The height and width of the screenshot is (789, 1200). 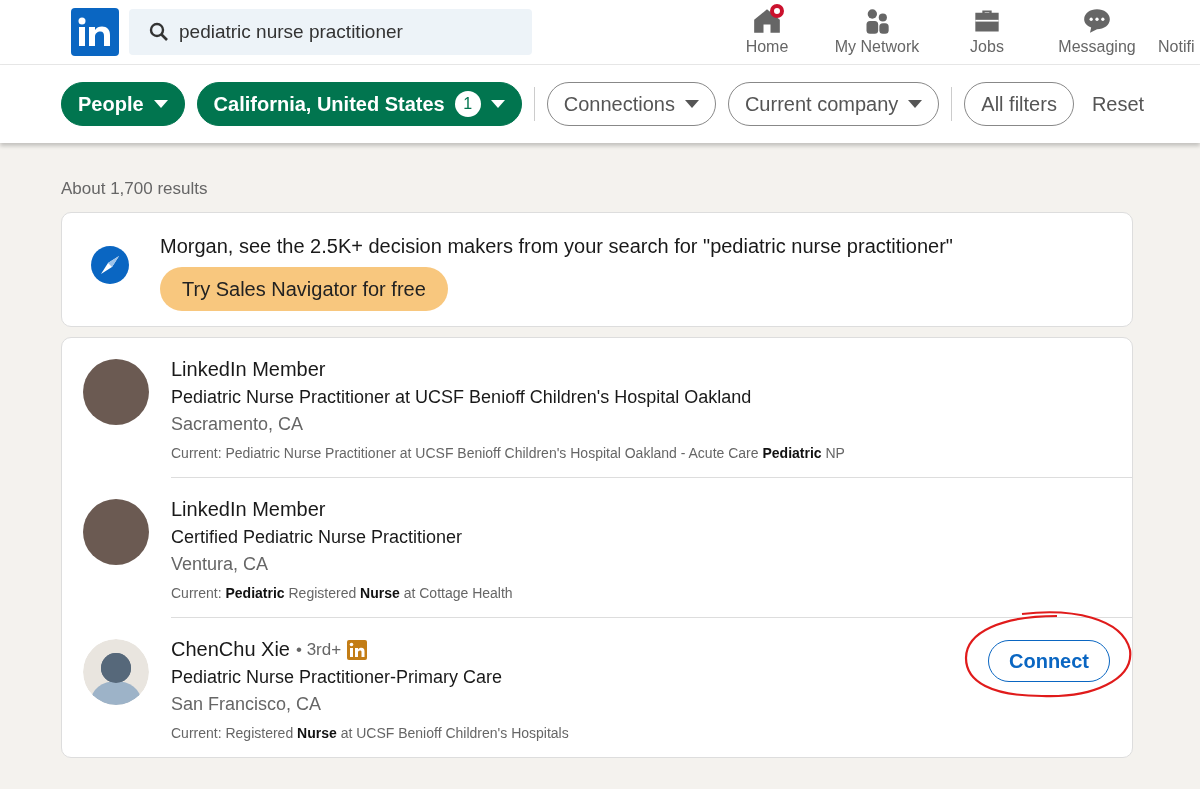 What do you see at coordinates (1019, 104) in the screenshot?
I see `filter-pill: All filters` at bounding box center [1019, 104].